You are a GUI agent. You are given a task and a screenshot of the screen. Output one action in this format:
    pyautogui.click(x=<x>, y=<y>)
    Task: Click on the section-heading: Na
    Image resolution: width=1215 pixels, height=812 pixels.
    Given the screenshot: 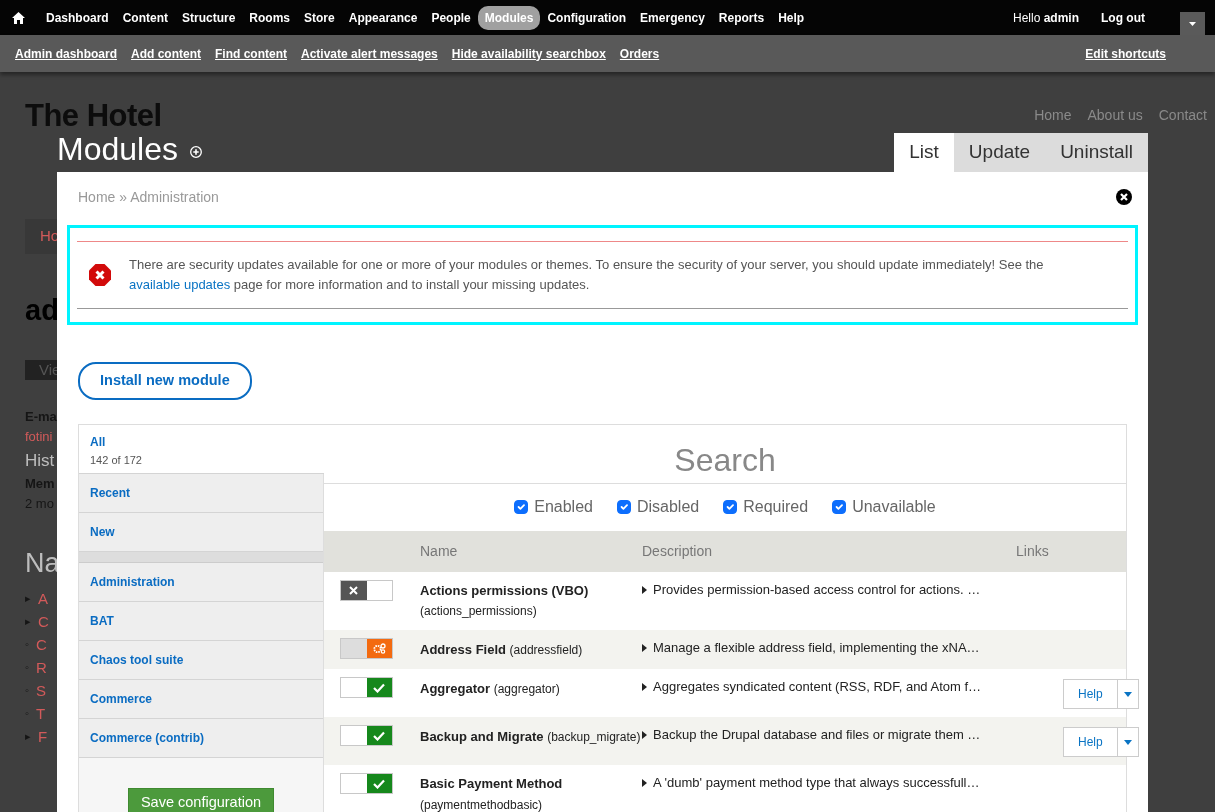 What is the action you would take?
    pyautogui.click(x=42, y=562)
    